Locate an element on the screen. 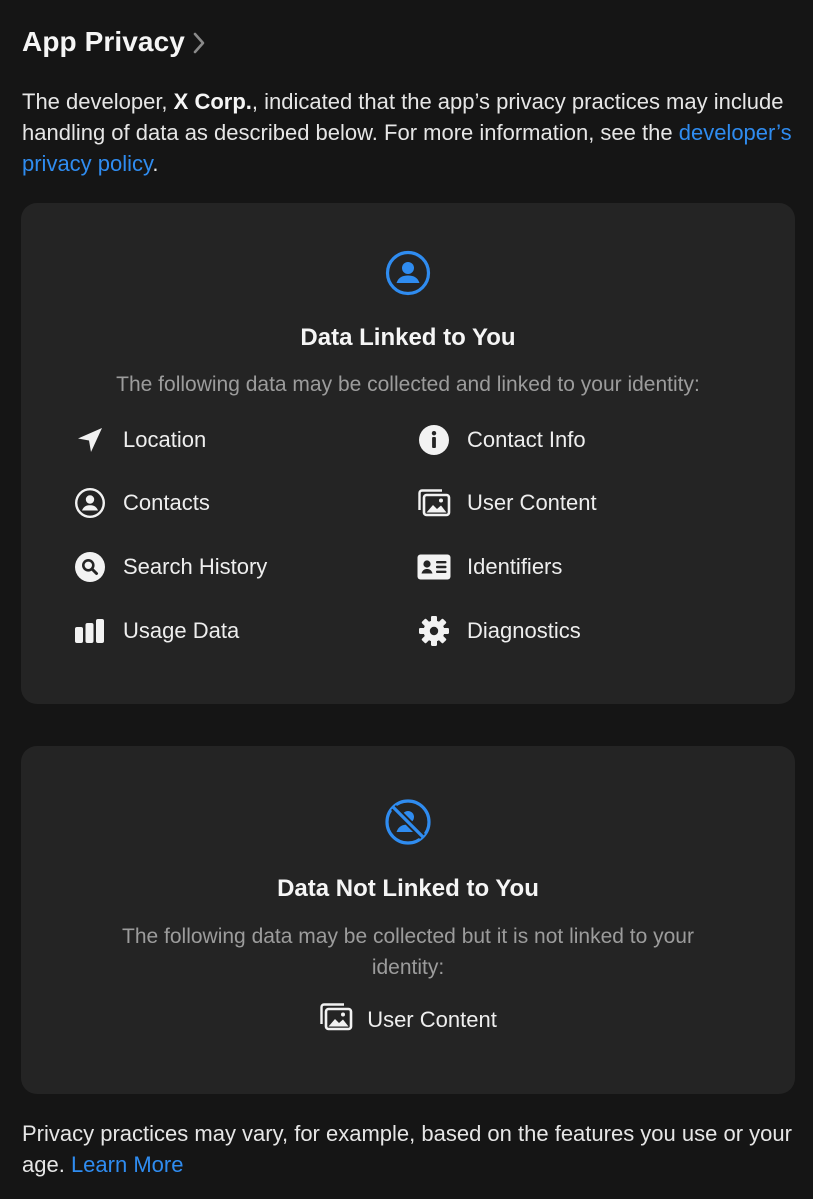 Image resolution: width=813 pixels, height=1199 pixels. intro-prefix: The developer, is located at coordinates (98, 101).